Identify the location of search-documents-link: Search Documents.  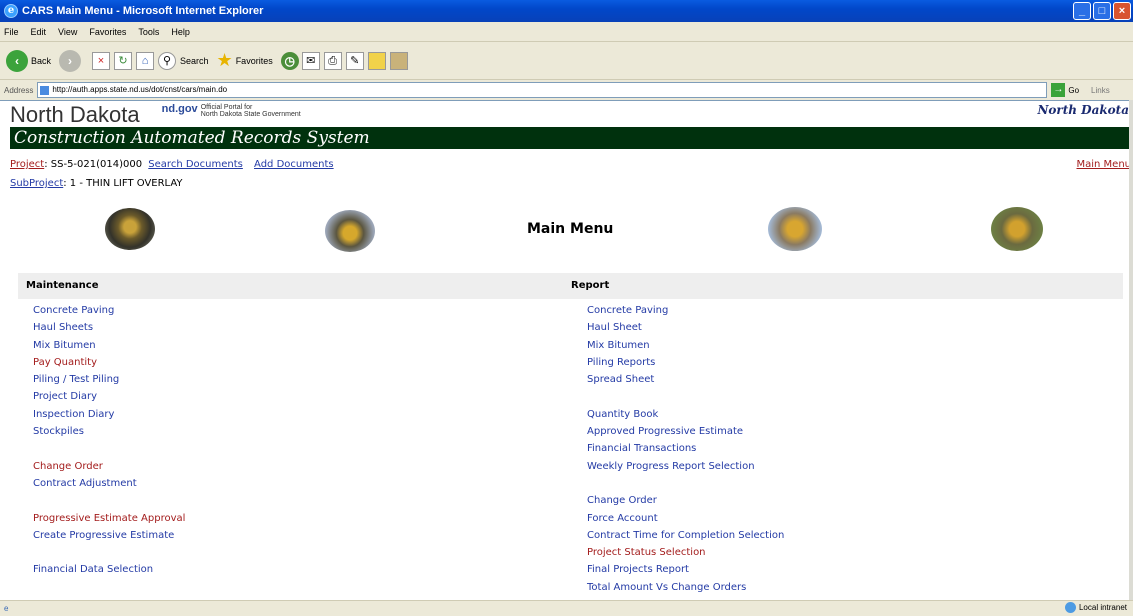
(195, 164).